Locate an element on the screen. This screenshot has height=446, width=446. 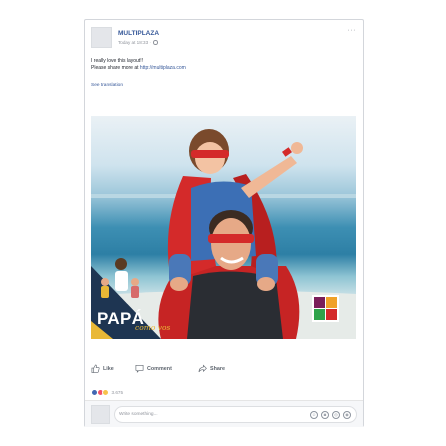
post-text-line-1: I really love this layout!! is located at coordinates (117, 61).